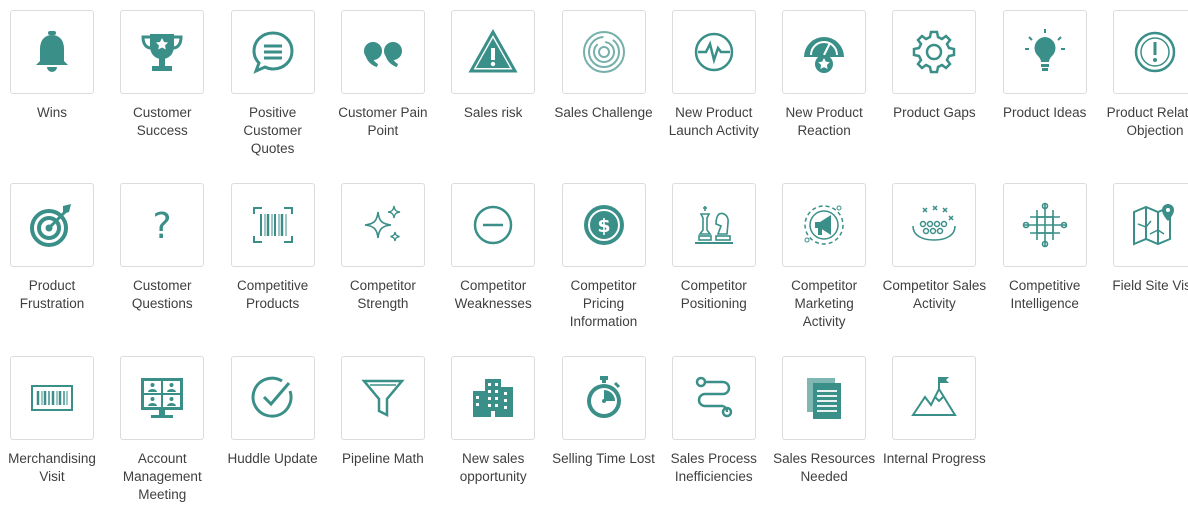 Image resolution: width=1188 pixels, height=518 pixels. I want to click on tile-new-product-launch-activity: New Product Launch Activity, so click(717, 86).